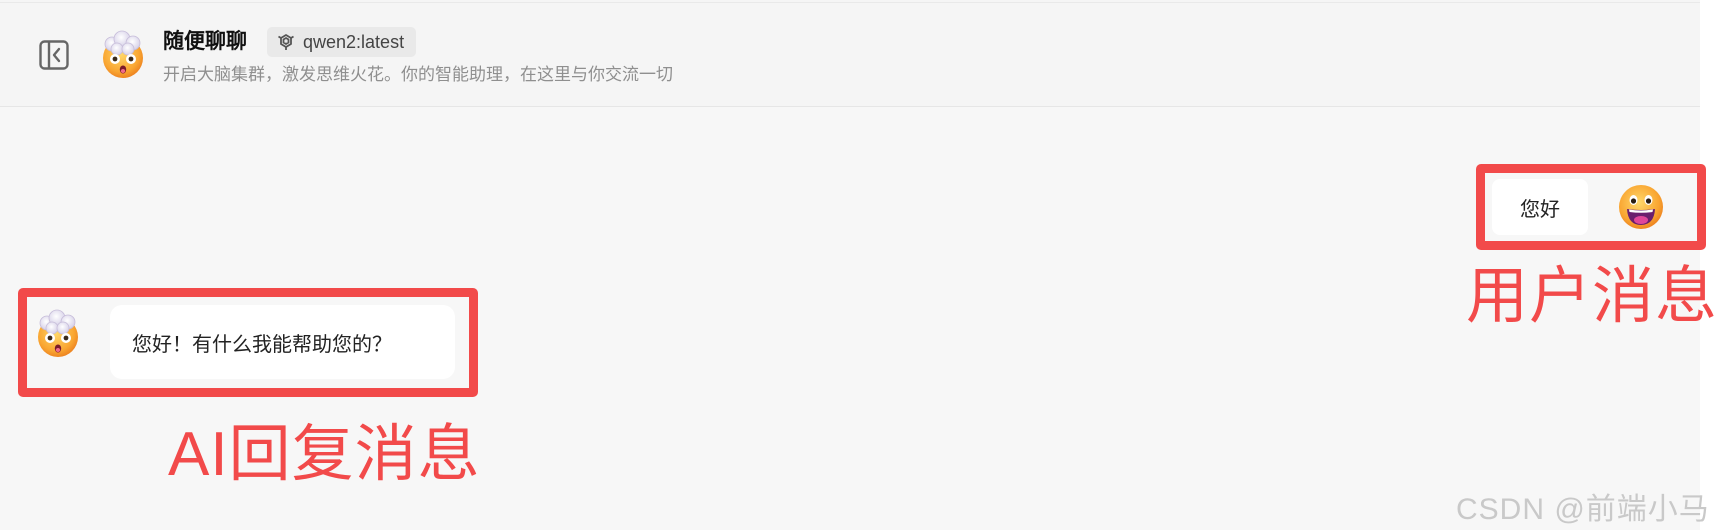 The height and width of the screenshot is (530, 1716). I want to click on ai-message-annotation: AI回复消息, so click(324, 454).